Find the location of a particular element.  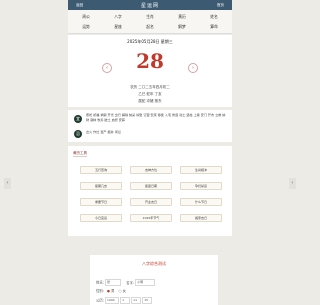

top-bar: 返回 星运网 首页 is located at coordinates (150, 5).